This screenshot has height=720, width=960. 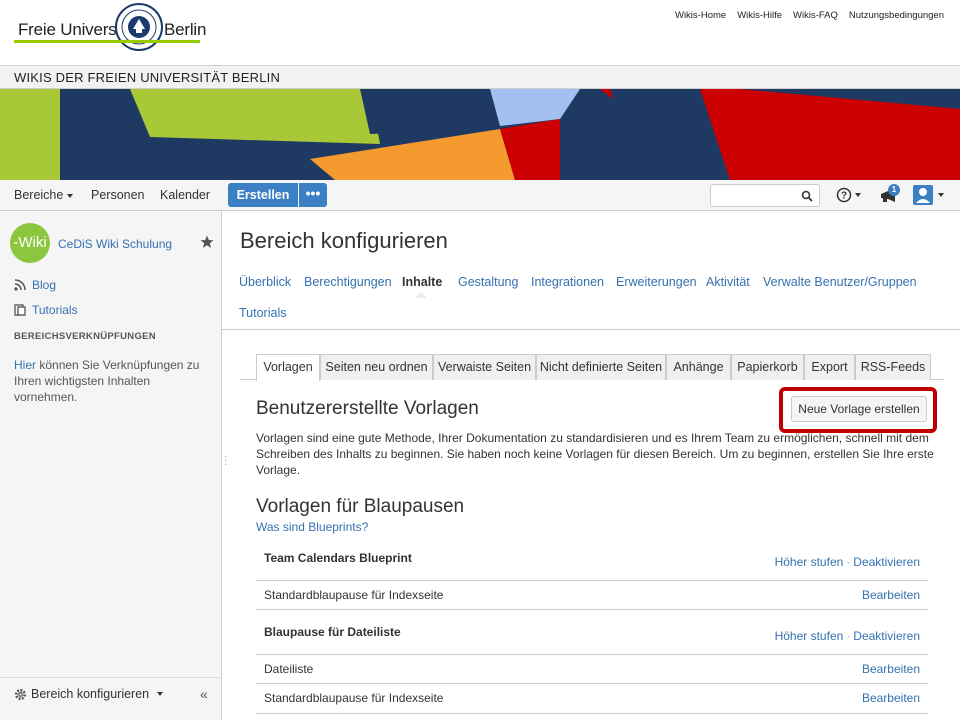 I want to click on sidebar-resize-handle: · · ·, so click(x=225, y=461).